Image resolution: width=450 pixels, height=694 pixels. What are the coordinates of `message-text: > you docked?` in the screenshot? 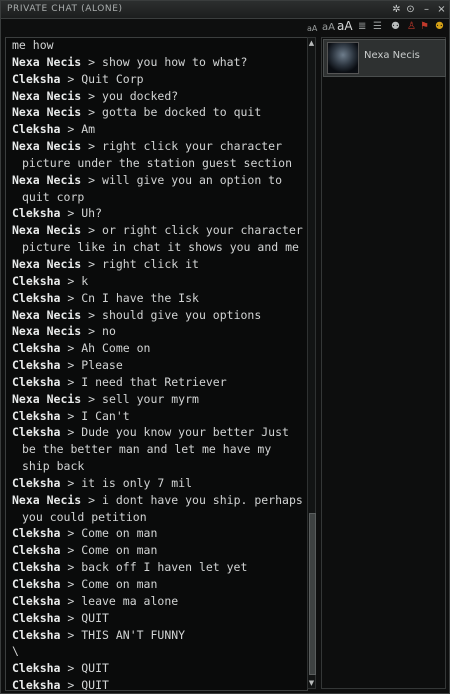 It's located at (130, 95).